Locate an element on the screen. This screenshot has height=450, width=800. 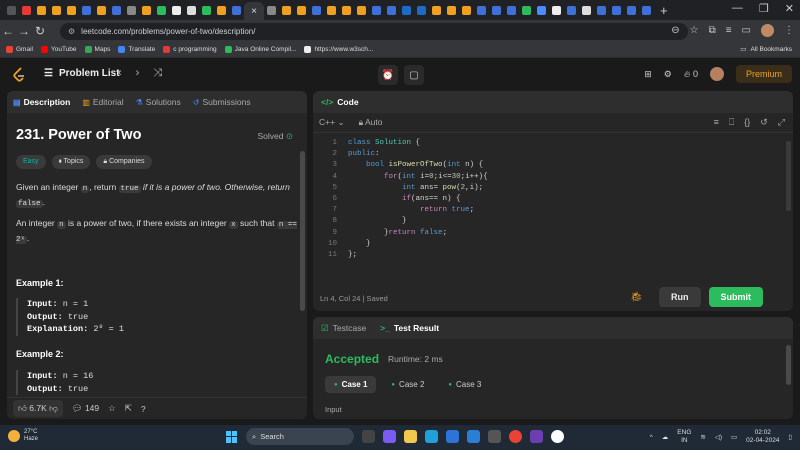
task-view-icon is located at coordinates (368, 436).